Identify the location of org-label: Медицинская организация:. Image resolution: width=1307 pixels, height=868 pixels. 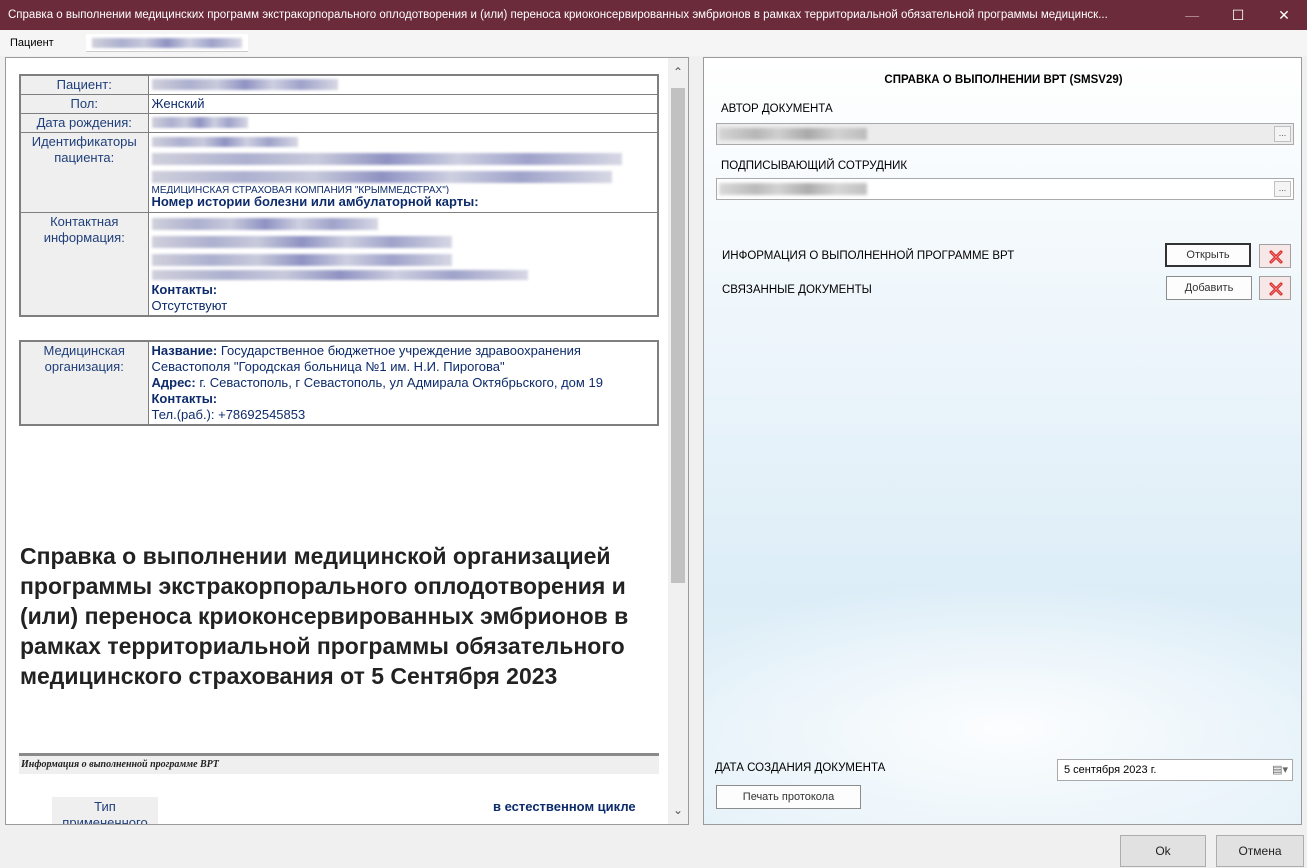
(84, 383).